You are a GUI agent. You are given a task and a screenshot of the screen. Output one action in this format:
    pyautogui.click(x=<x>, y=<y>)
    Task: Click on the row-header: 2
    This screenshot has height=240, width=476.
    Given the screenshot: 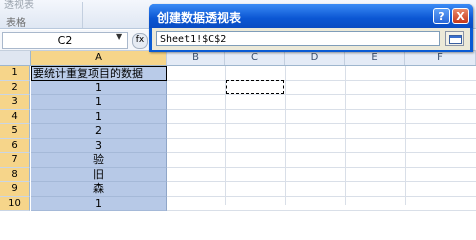 What is the action you would take?
    pyautogui.click(x=15, y=87)
    